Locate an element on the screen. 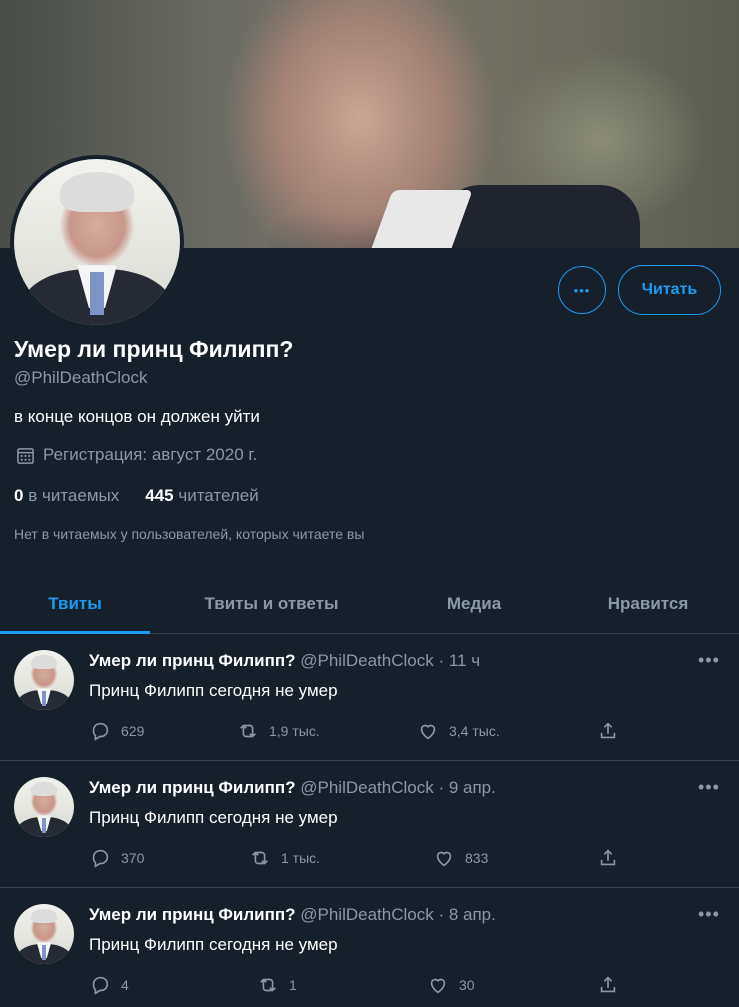 The image size is (739, 1007). tweet-actions: 629 1,9 тыс. 3,4 тыс. is located at coordinates (359, 732).